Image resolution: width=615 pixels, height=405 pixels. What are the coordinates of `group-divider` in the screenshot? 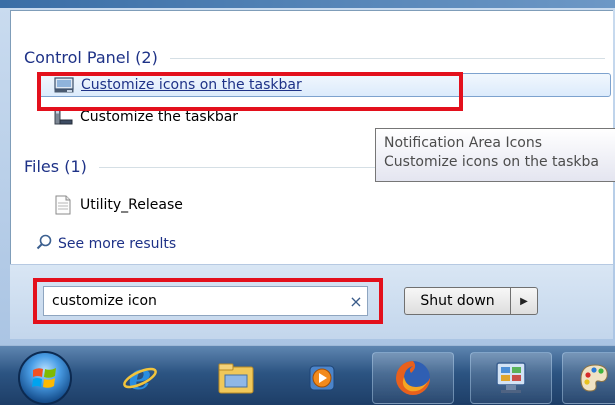 It's located at (387, 58).